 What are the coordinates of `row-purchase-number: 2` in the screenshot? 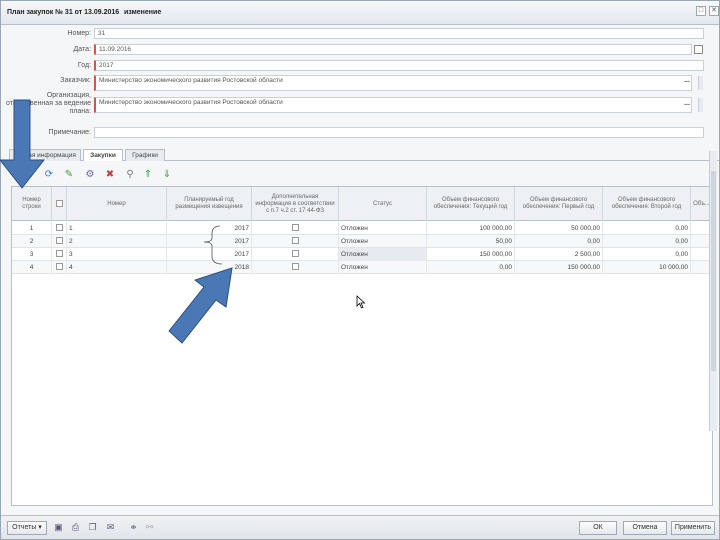 It's located at (117, 241).